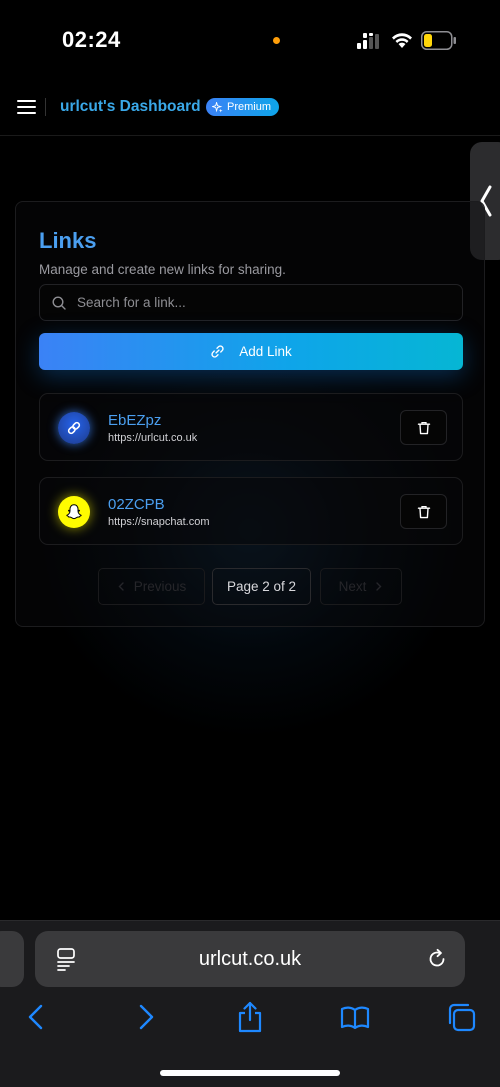 The height and width of the screenshot is (1087, 500). I want to click on status-bar: 02:24, so click(250, 40).